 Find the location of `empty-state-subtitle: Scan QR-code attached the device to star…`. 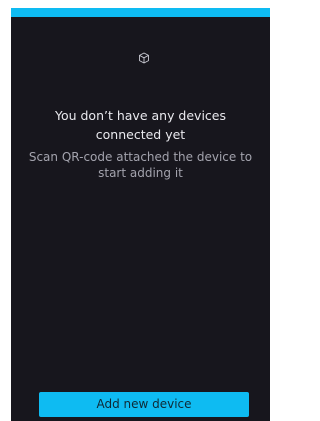

empty-state-subtitle: Scan QR-code attached the device to star… is located at coordinates (140, 165).